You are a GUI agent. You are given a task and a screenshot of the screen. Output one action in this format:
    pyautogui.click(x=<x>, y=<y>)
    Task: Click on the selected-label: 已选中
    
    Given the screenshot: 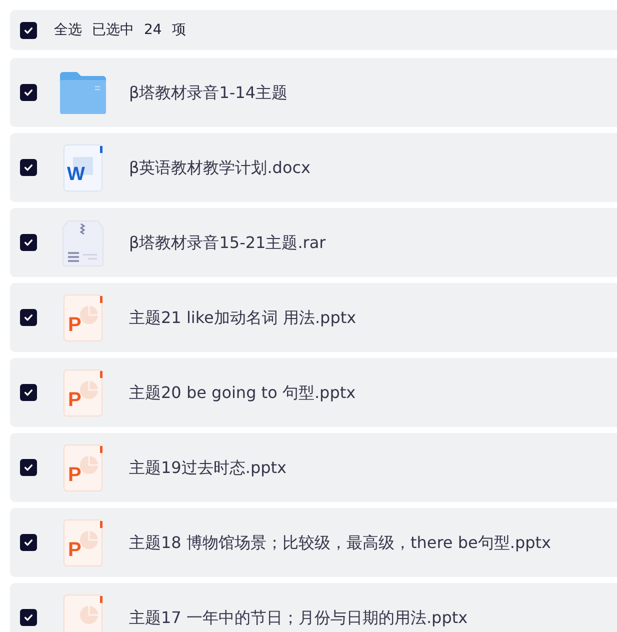 What is the action you would take?
    pyautogui.click(x=113, y=30)
    